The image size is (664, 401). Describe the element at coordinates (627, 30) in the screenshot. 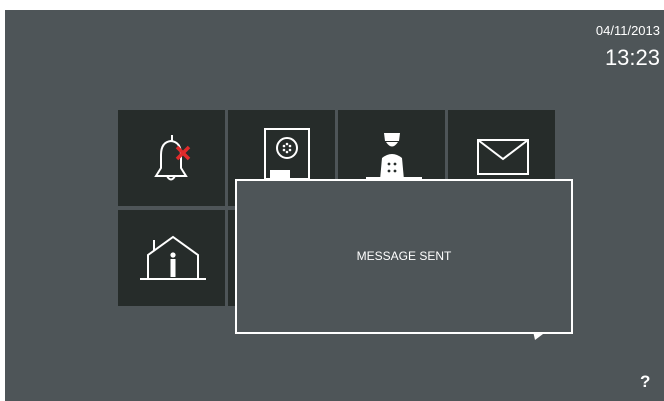

I see `status-date: 04/11/2013` at that location.